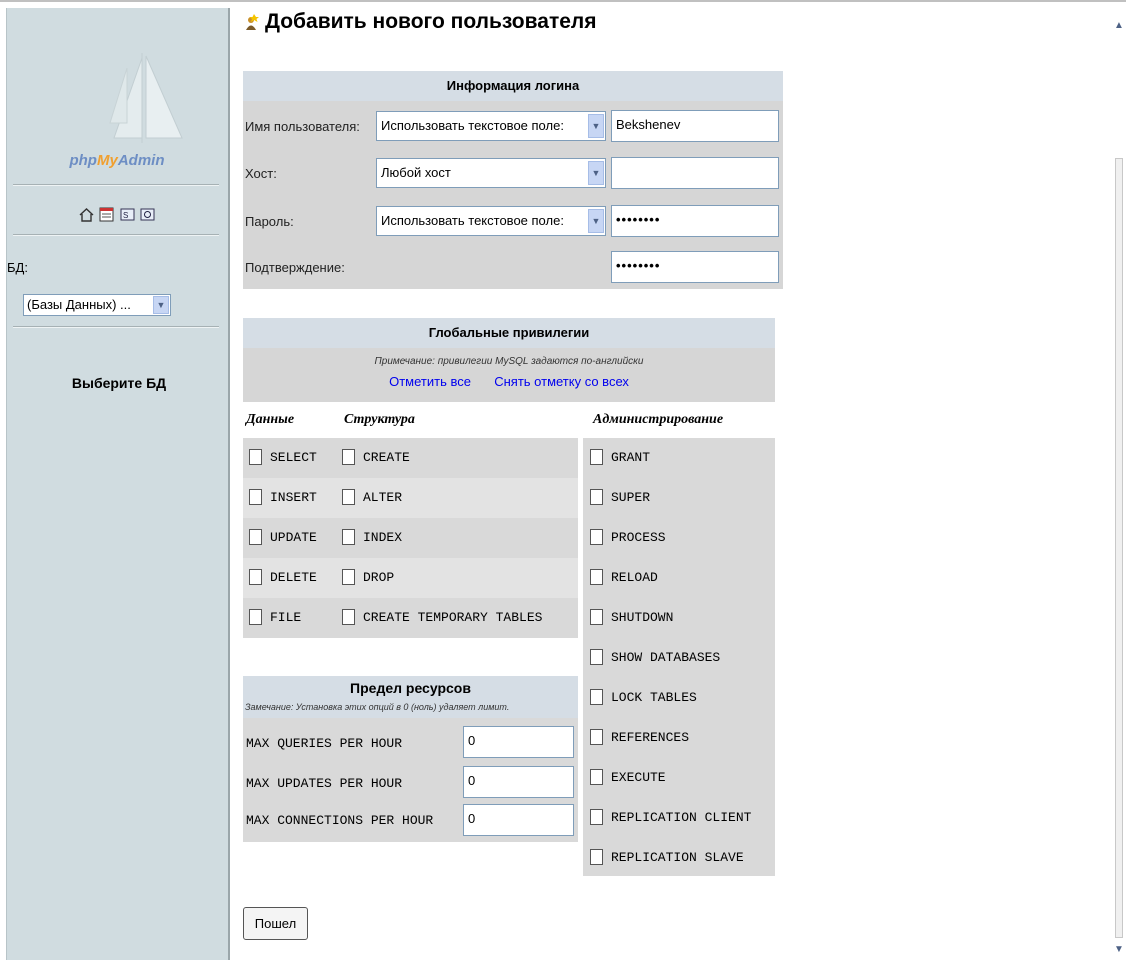 The image size is (1126, 962). I want to click on insert-checkbox, so click(255, 497).